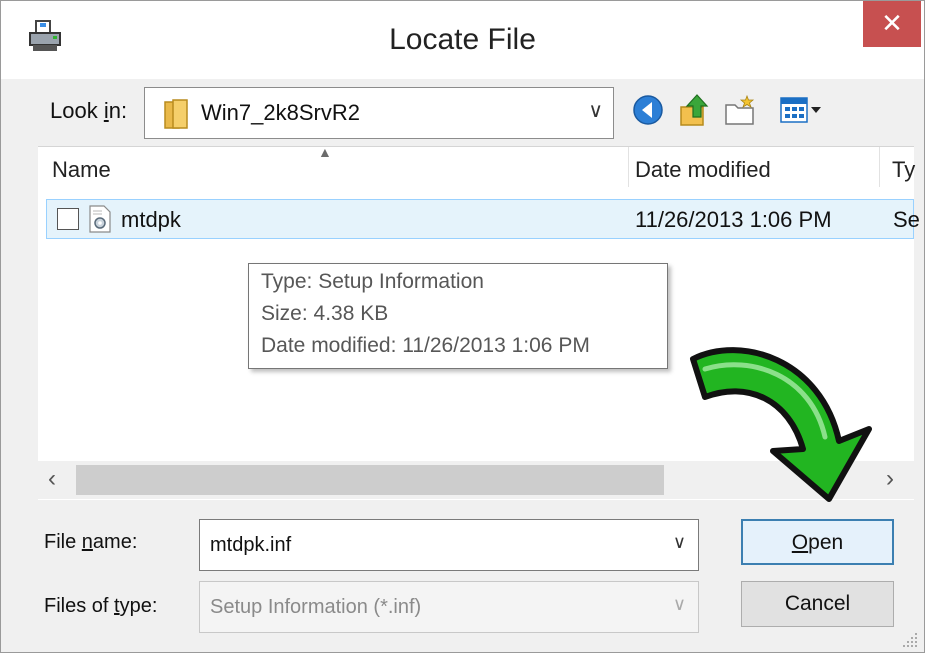 Image resolution: width=925 pixels, height=653 pixels. What do you see at coordinates (781, 424) in the screenshot?
I see `green-arrow-icon` at bounding box center [781, 424].